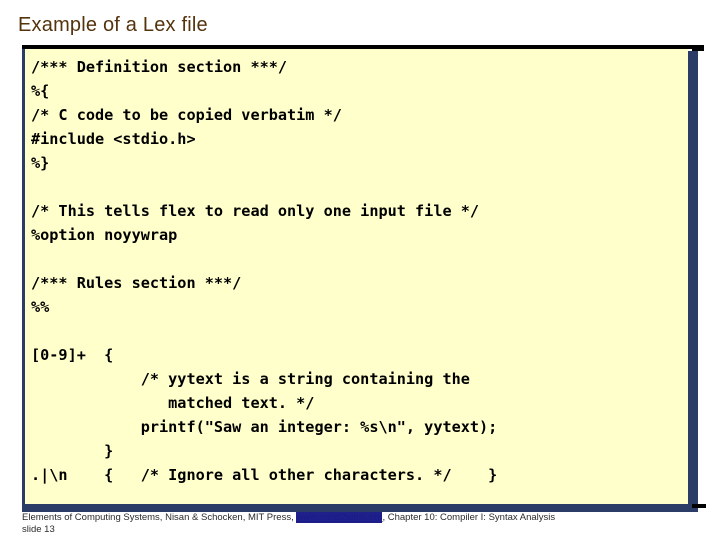  Describe the element at coordinates (38, 529) in the screenshot. I see `slide-number-label: slide 13` at that location.